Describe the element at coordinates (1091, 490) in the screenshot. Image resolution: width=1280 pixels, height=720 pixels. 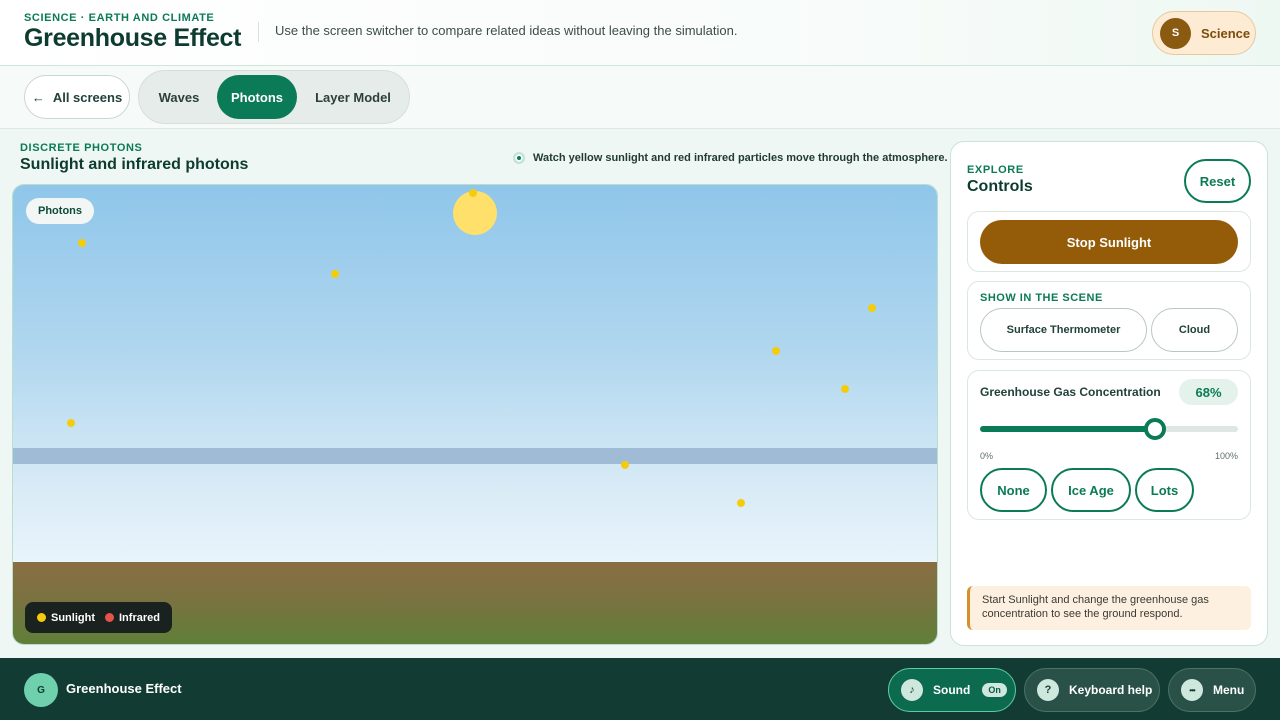
I see `preset-ice-age-button: Ice Age` at that location.